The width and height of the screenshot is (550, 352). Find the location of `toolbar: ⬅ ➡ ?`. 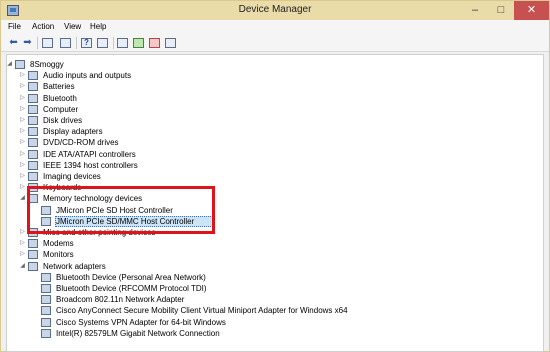

toolbar: ⬅ ➡ ? is located at coordinates (275, 43).